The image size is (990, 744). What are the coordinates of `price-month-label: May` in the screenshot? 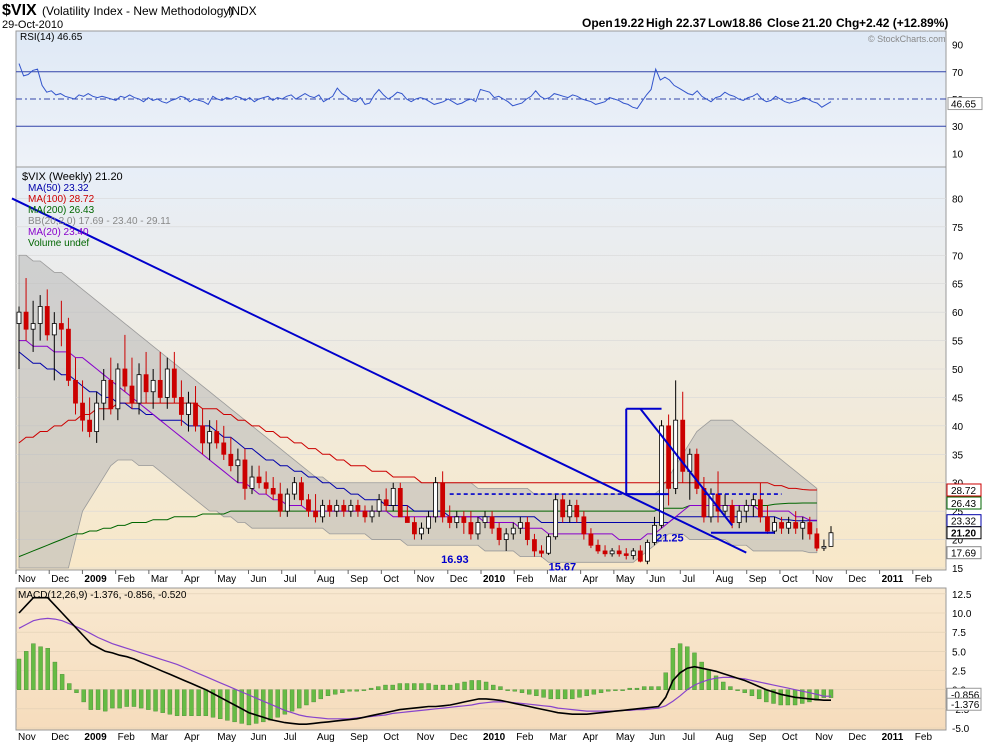 It's located at (625, 579).